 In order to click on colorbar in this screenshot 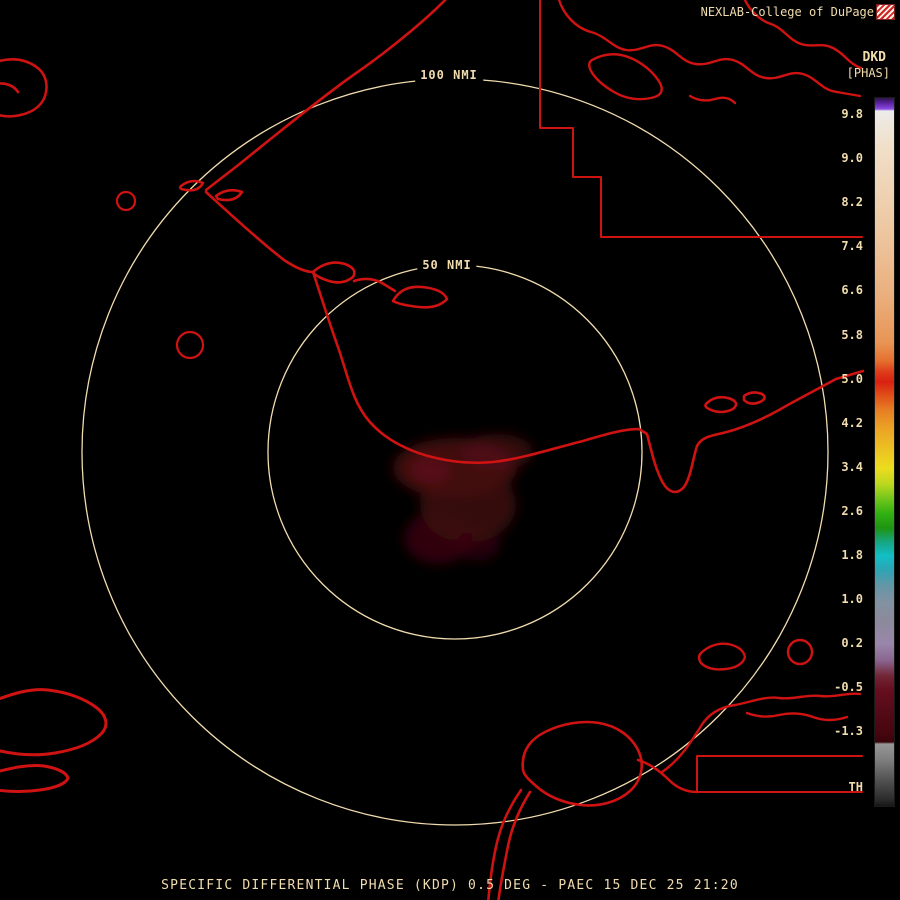, I will do `click(884, 452)`.